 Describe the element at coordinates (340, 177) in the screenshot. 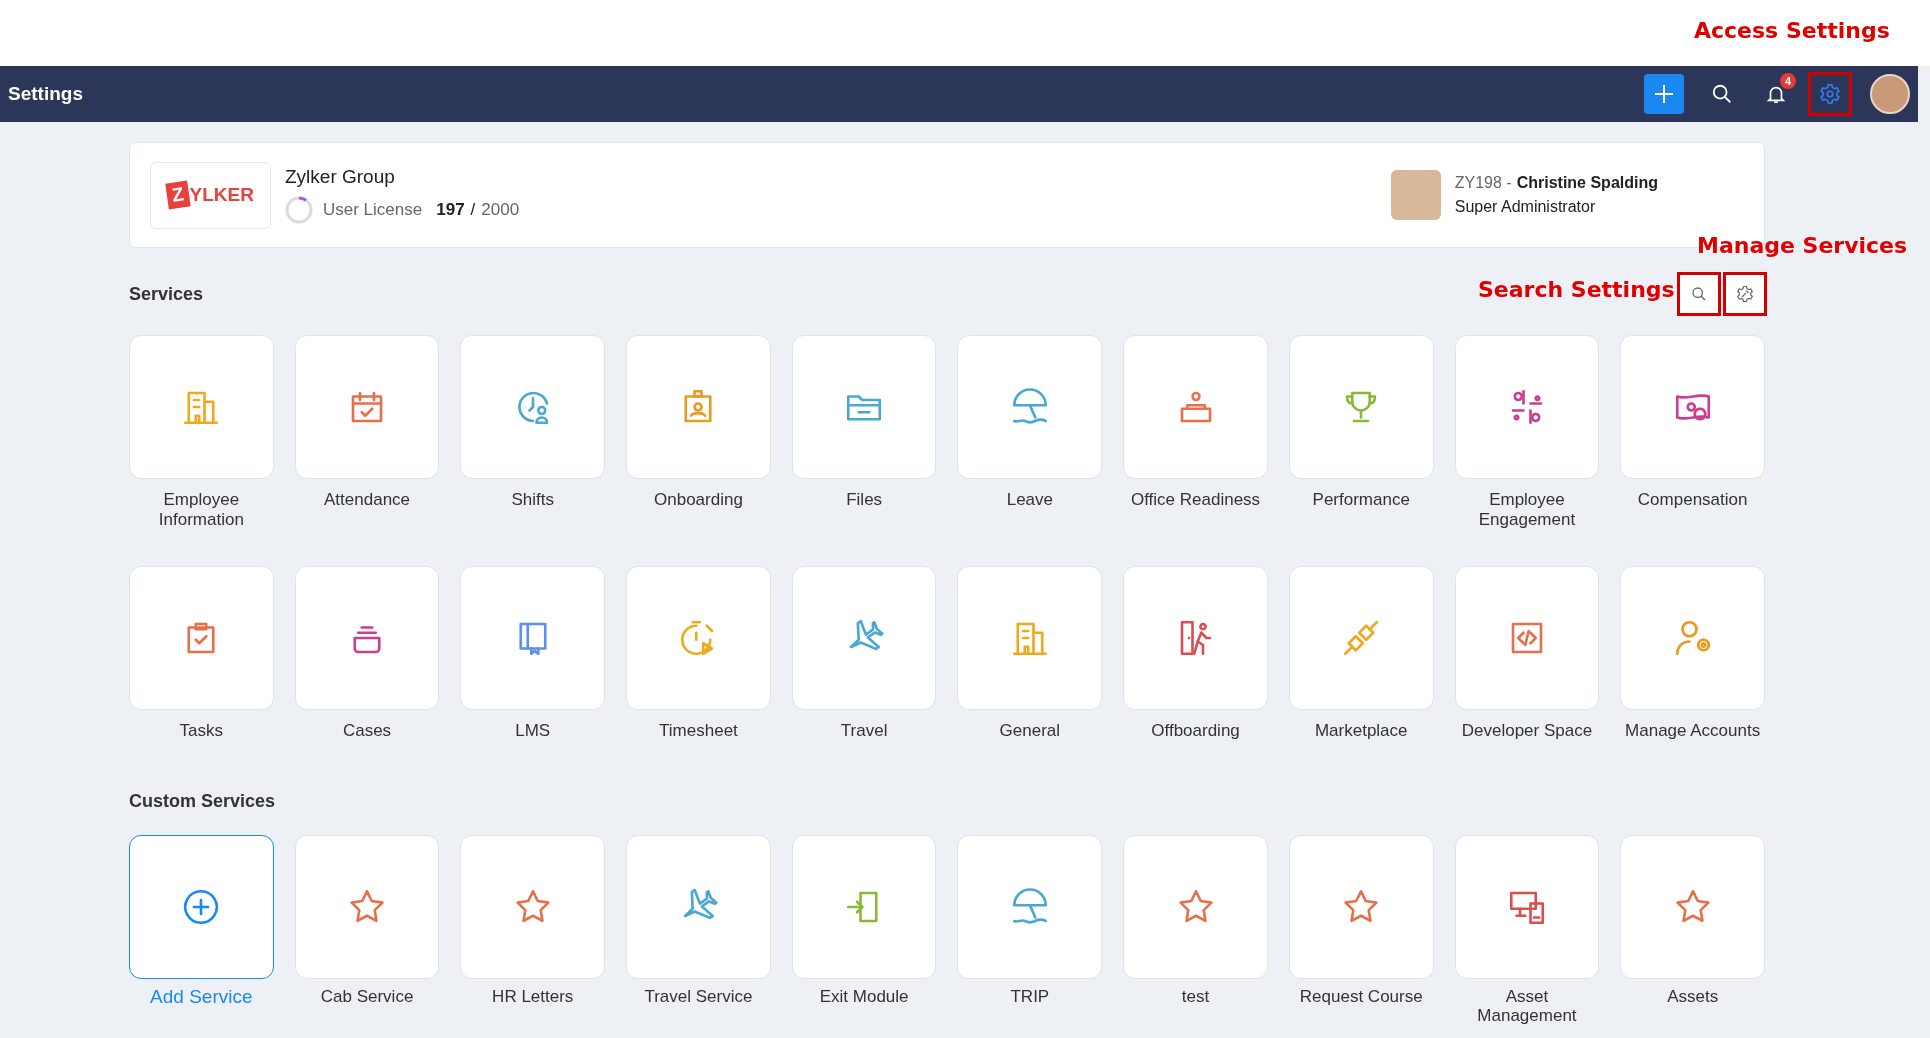

I see `organization-name: Zylker Group` at that location.